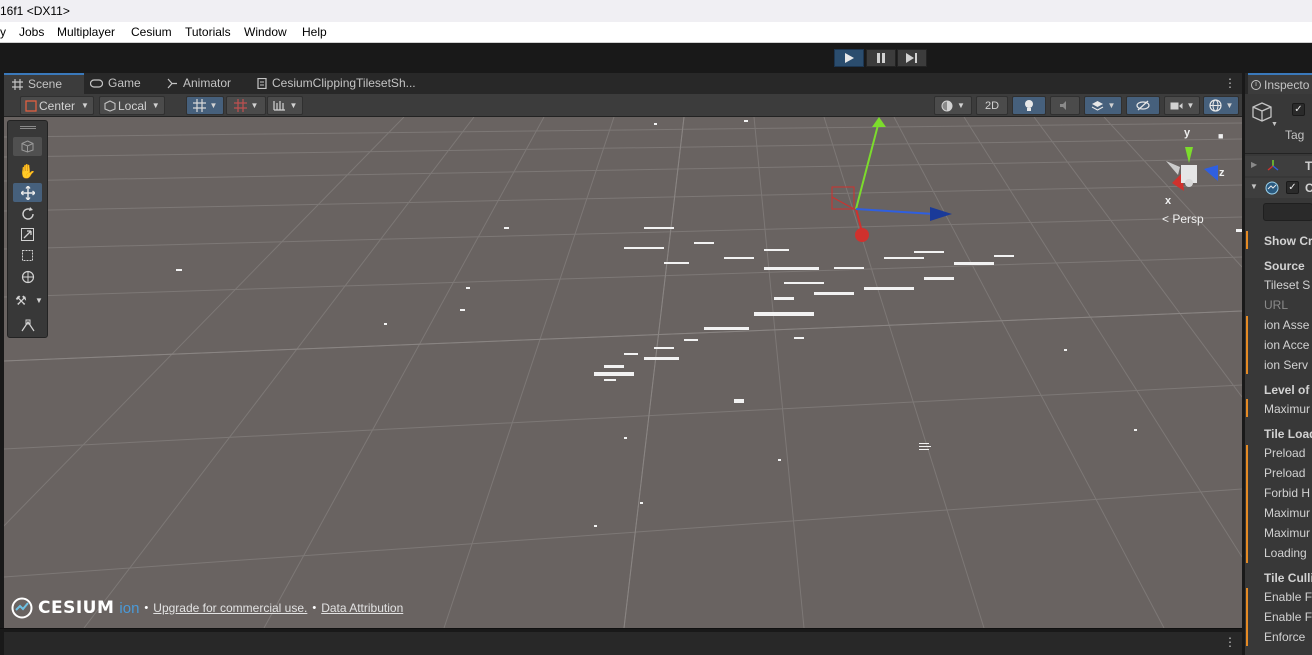  Describe the element at coordinates (278, 106) in the screenshot. I see `ruler-icon` at that location.